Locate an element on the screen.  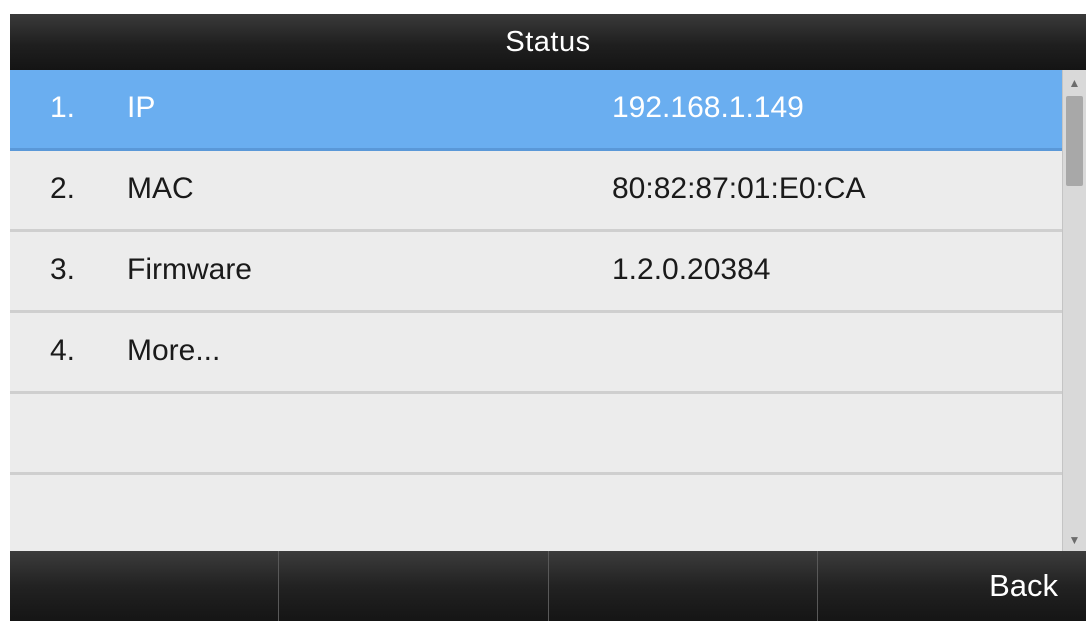
item-label: Firmware is located at coordinates (189, 269).